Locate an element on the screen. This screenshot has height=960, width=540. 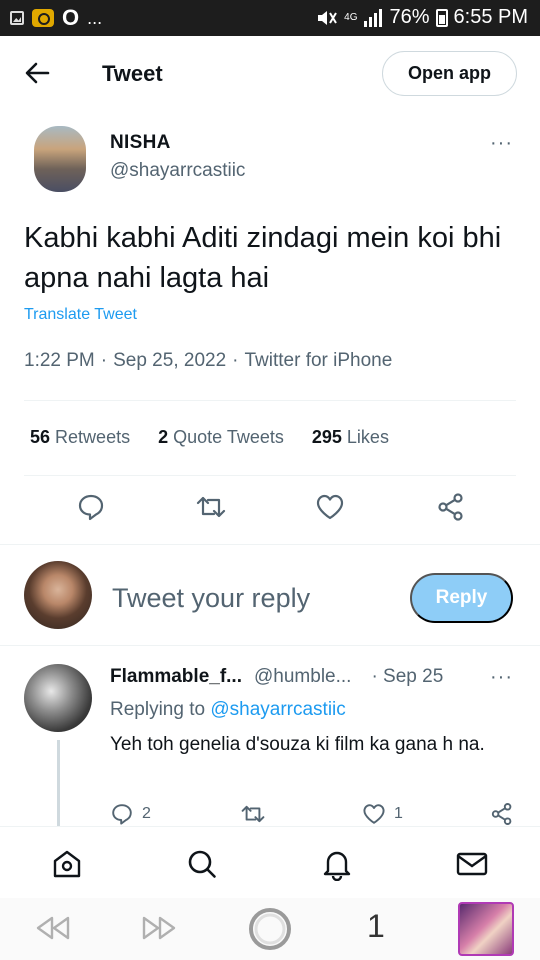
replying-prefix: Replying to is located at coordinates (158, 709).